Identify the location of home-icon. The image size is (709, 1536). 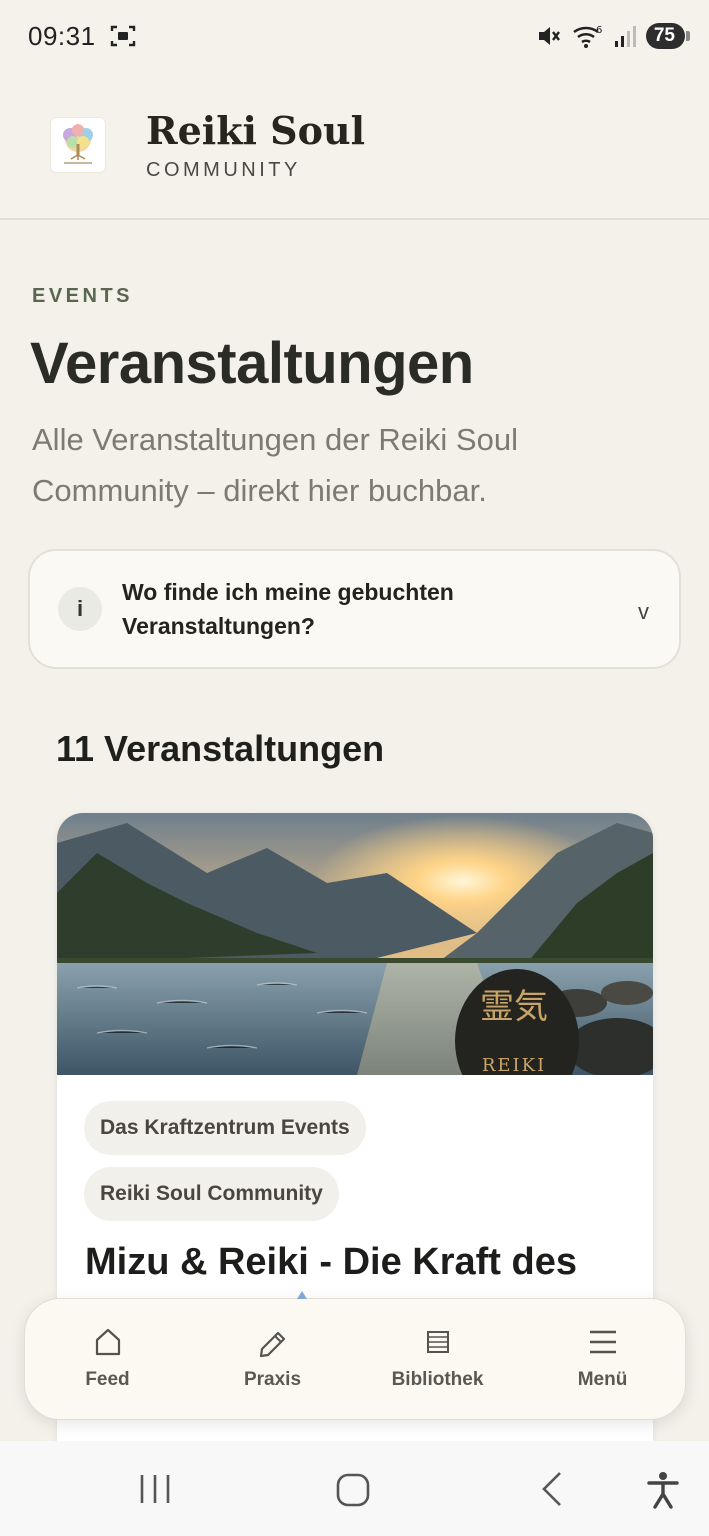
(107, 1342).